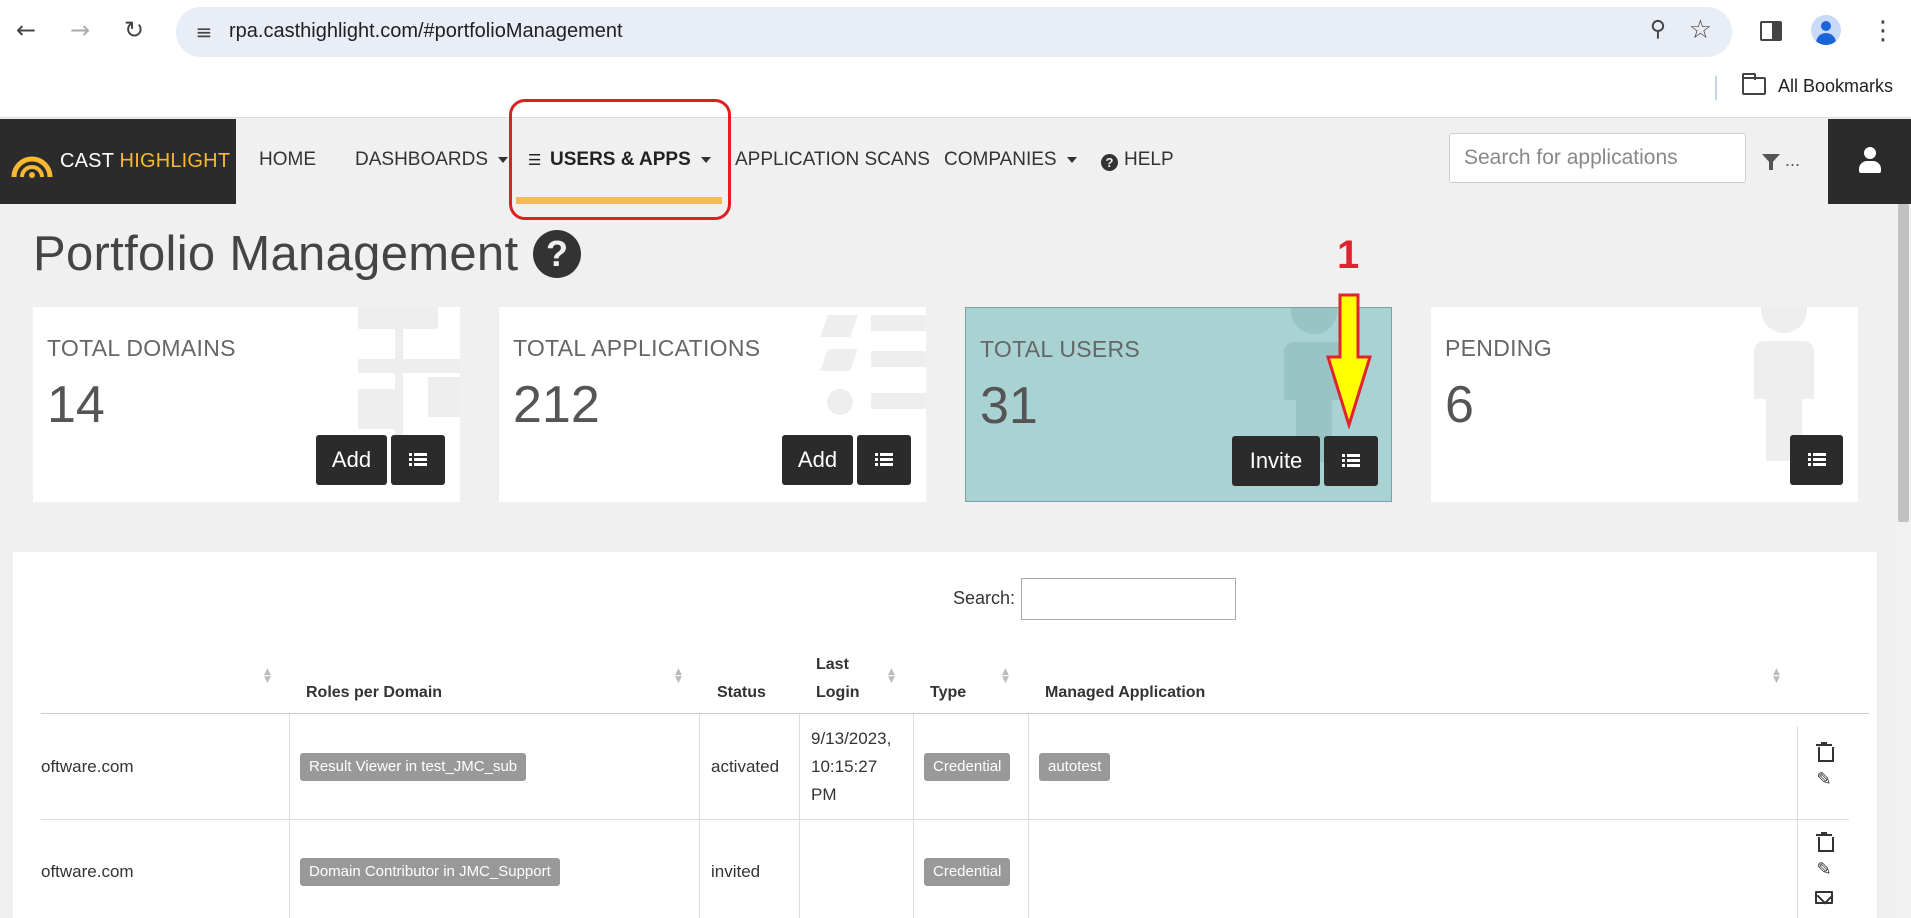 This screenshot has height=918, width=1911. I want to click on type-badge: Credential, so click(967, 872).